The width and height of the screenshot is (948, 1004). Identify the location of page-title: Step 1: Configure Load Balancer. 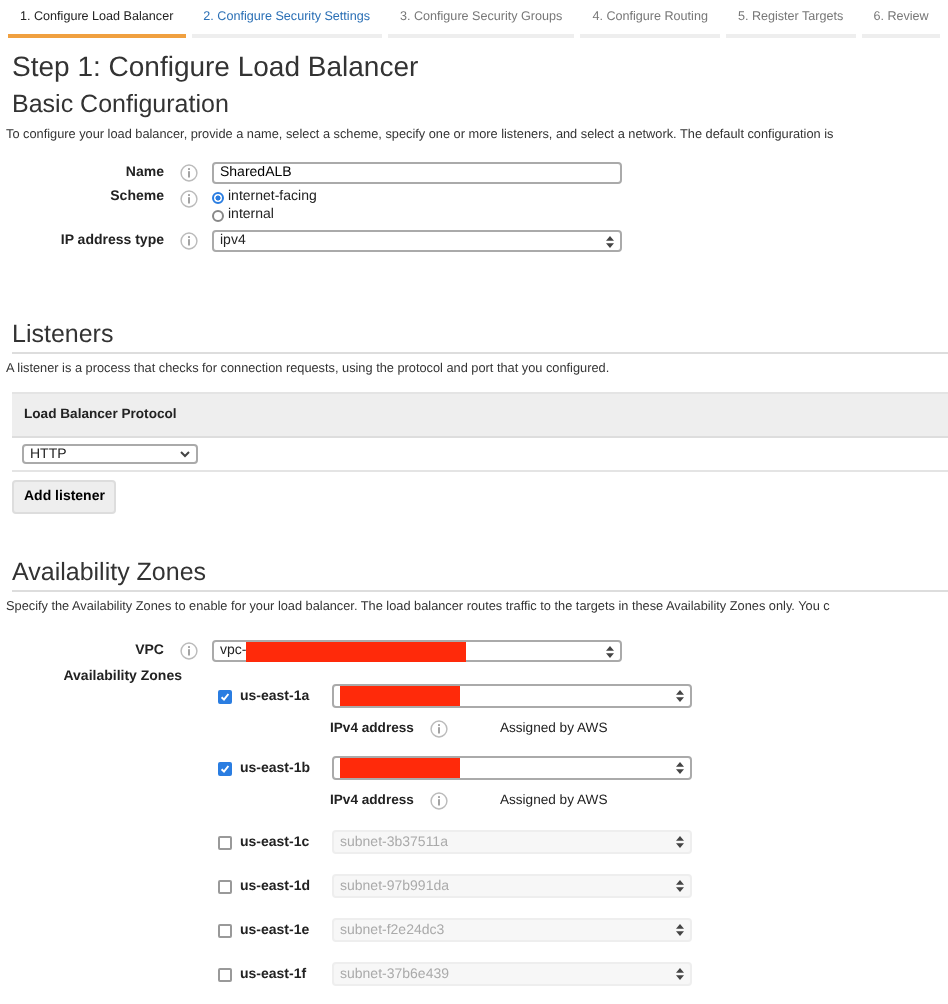
(216, 66).